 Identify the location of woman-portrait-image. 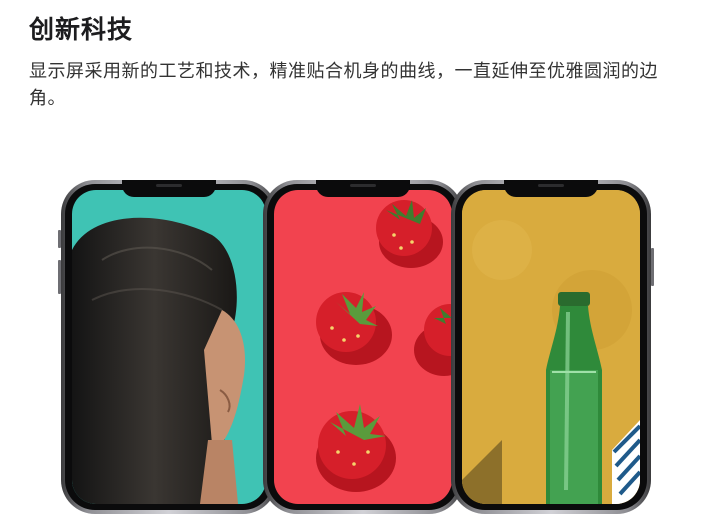
(159, 360).